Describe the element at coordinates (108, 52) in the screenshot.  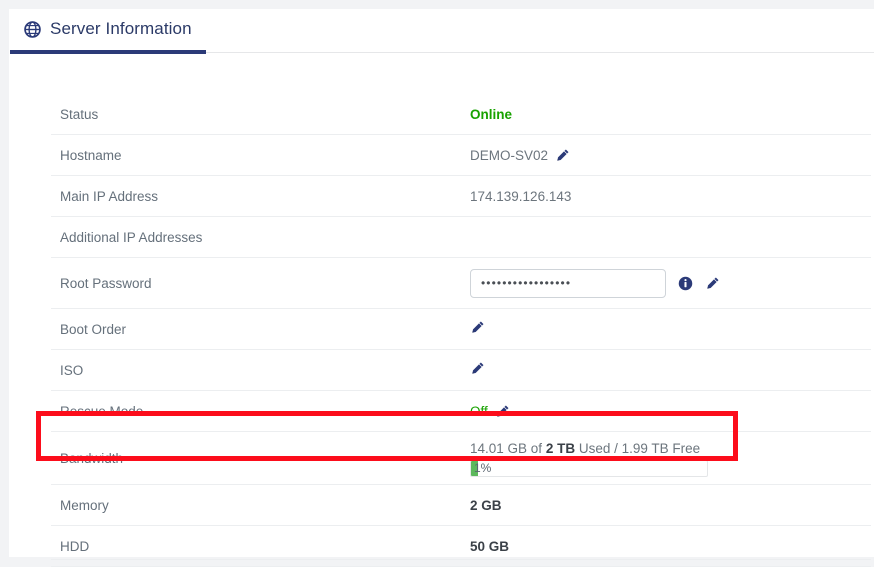
I see `tab-active-underline` at that location.